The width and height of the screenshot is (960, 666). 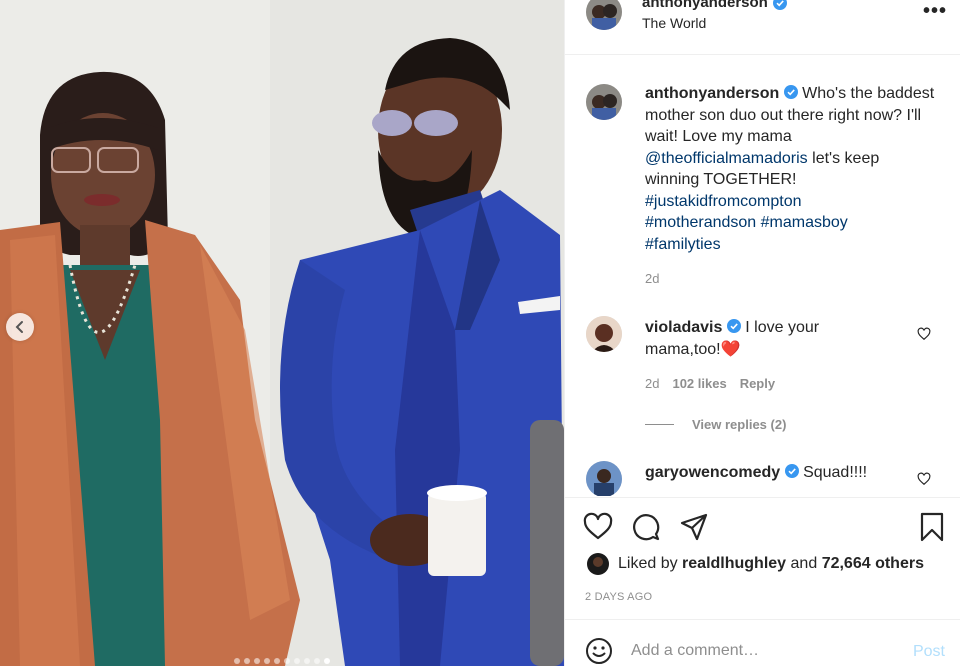 I want to click on author-username: anthonyanderson, so click(x=705, y=5).